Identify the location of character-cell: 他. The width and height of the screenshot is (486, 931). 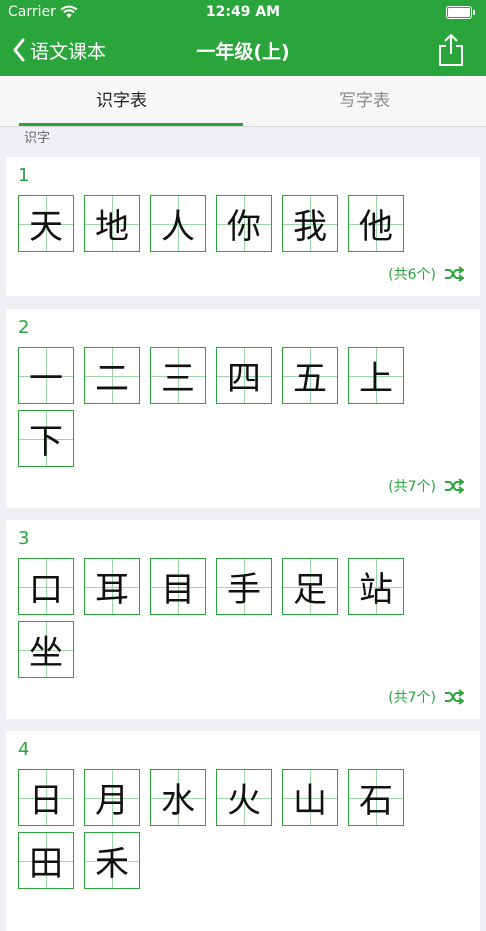
(376, 223).